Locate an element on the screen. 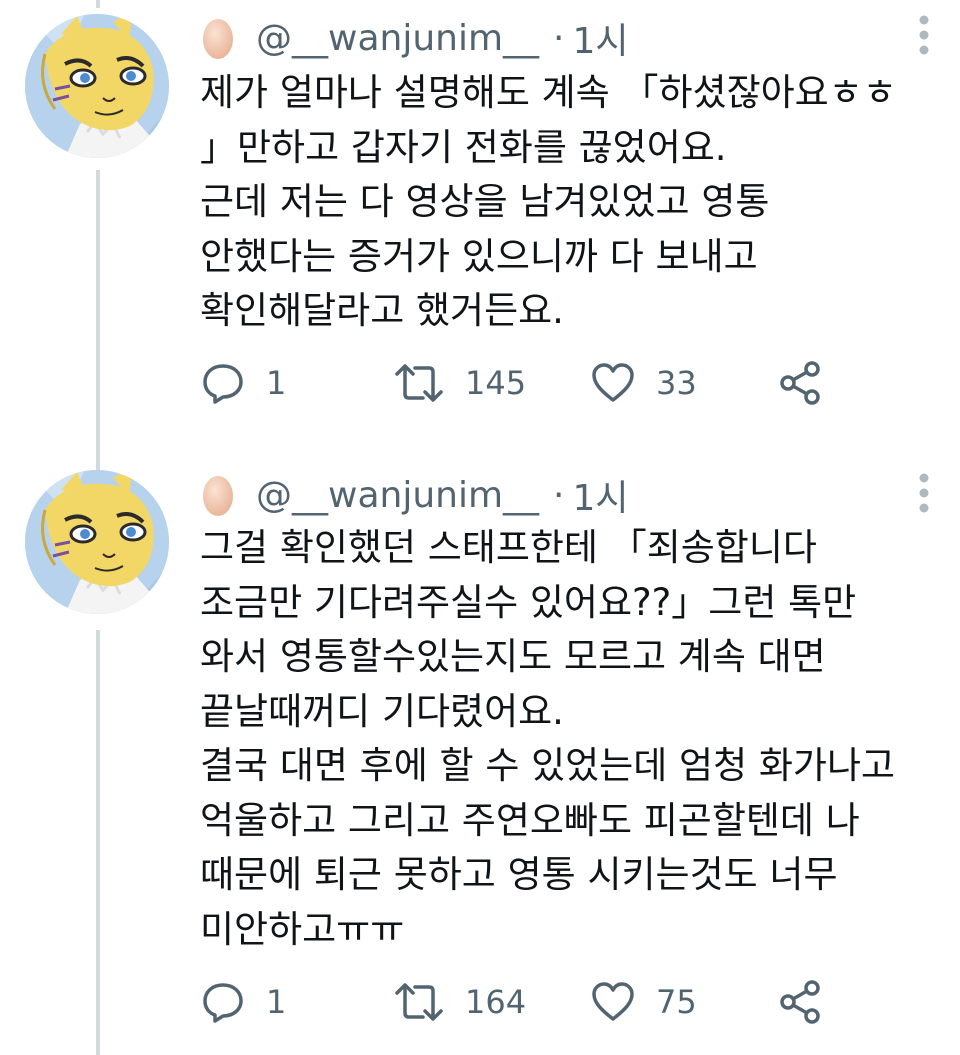 The image size is (960, 1055). tweet-text-line: 끝날때꺼디 기다렸어요. is located at coordinates (382, 711).